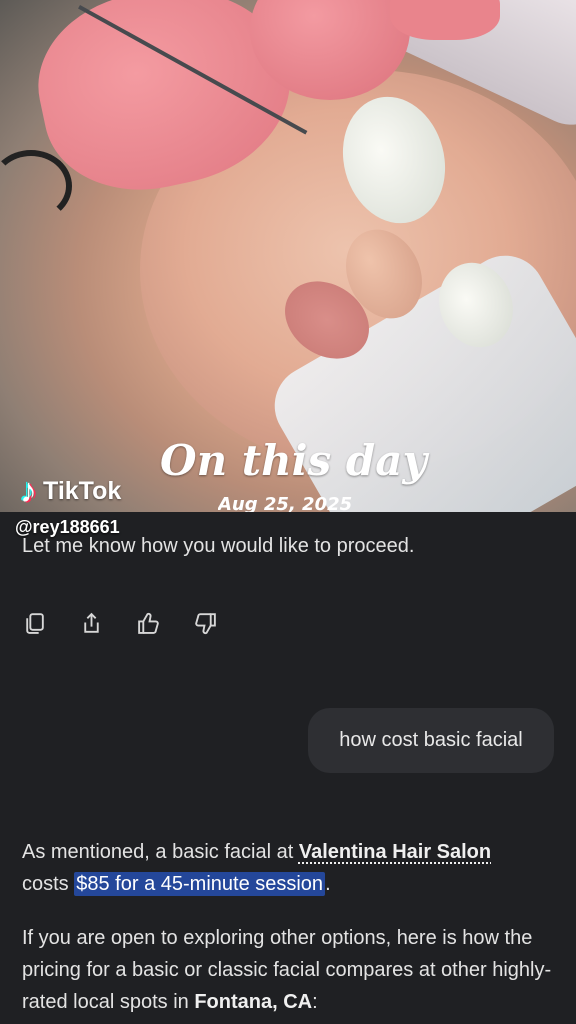 The height and width of the screenshot is (1024, 576). Describe the element at coordinates (285, 503) in the screenshot. I see `on-this-day-date: Aug 25, 2025` at that location.